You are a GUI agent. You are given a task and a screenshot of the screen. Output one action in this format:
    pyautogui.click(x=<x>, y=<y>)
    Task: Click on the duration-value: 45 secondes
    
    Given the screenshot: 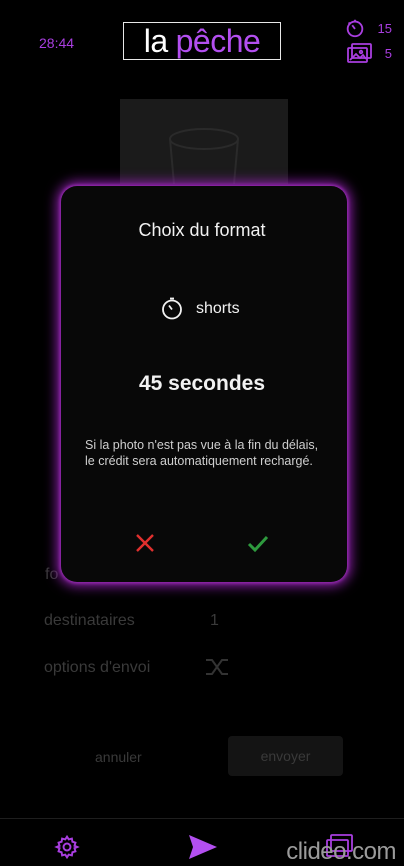 What is the action you would take?
    pyautogui.click(x=202, y=383)
    